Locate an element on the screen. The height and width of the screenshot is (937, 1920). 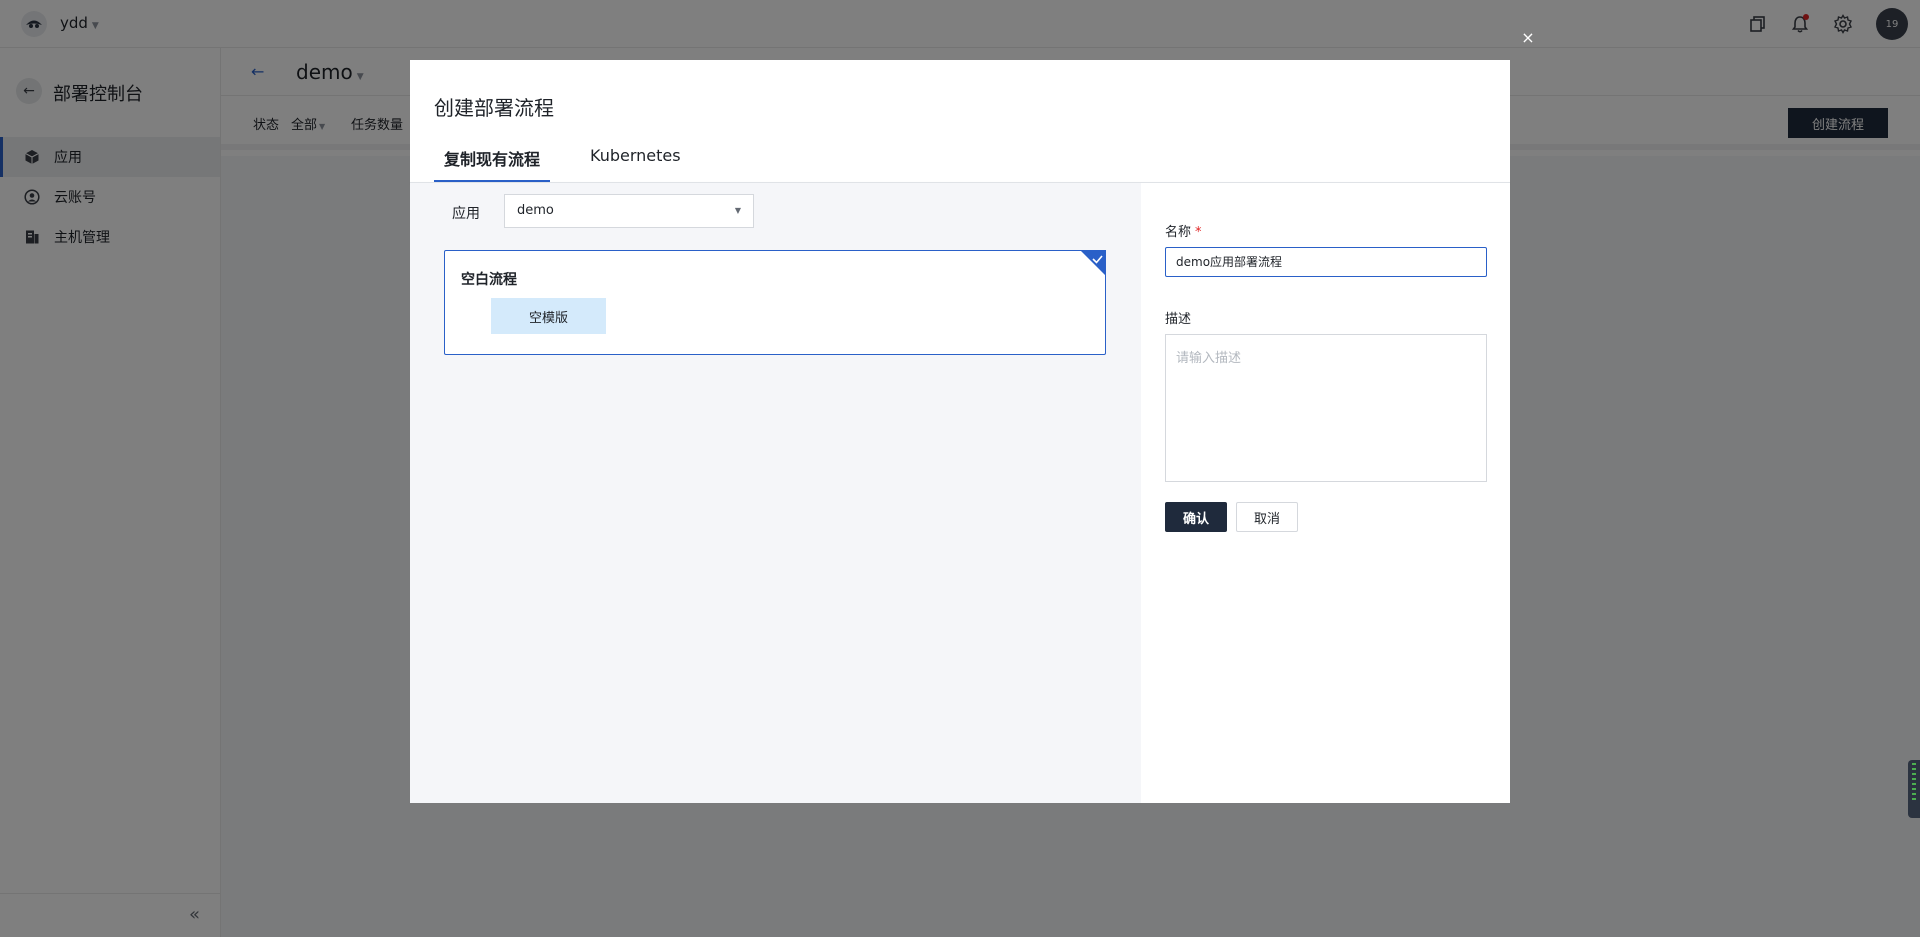
caret-down-icon: ▼ is located at coordinates (737, 210).